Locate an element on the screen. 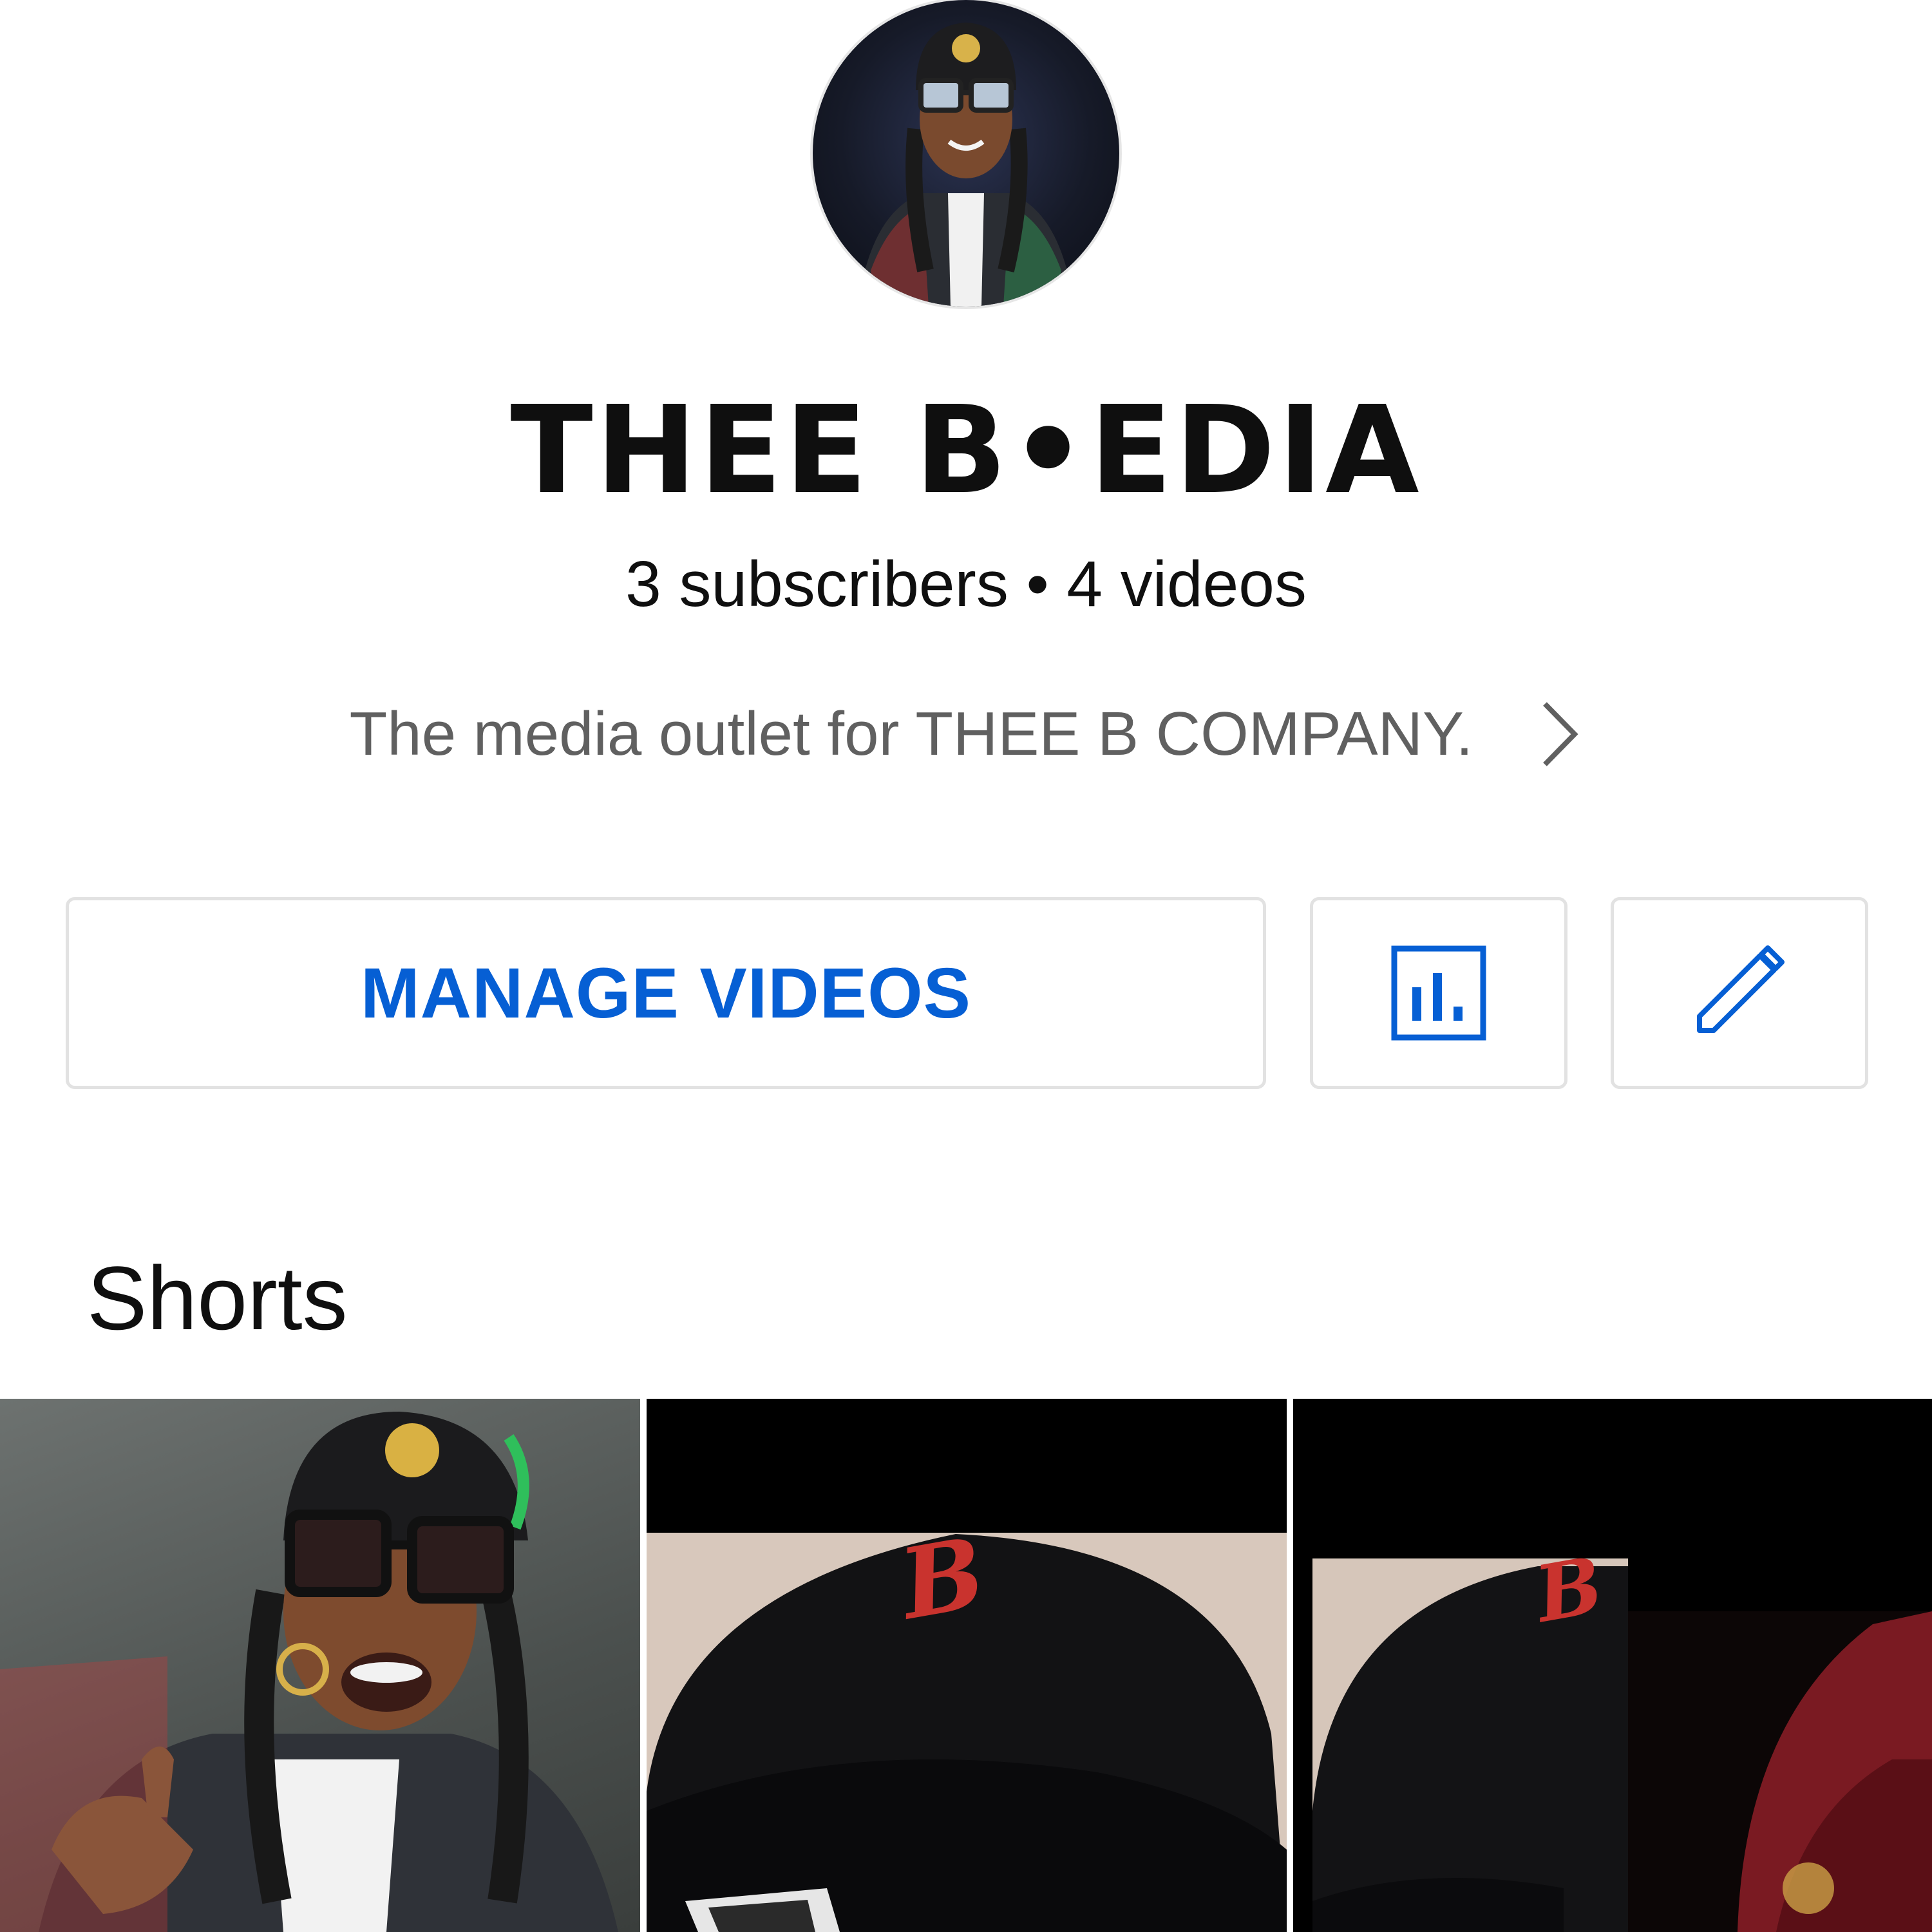 The height and width of the screenshot is (1932, 1932). channel-avatar is located at coordinates (966, 153).